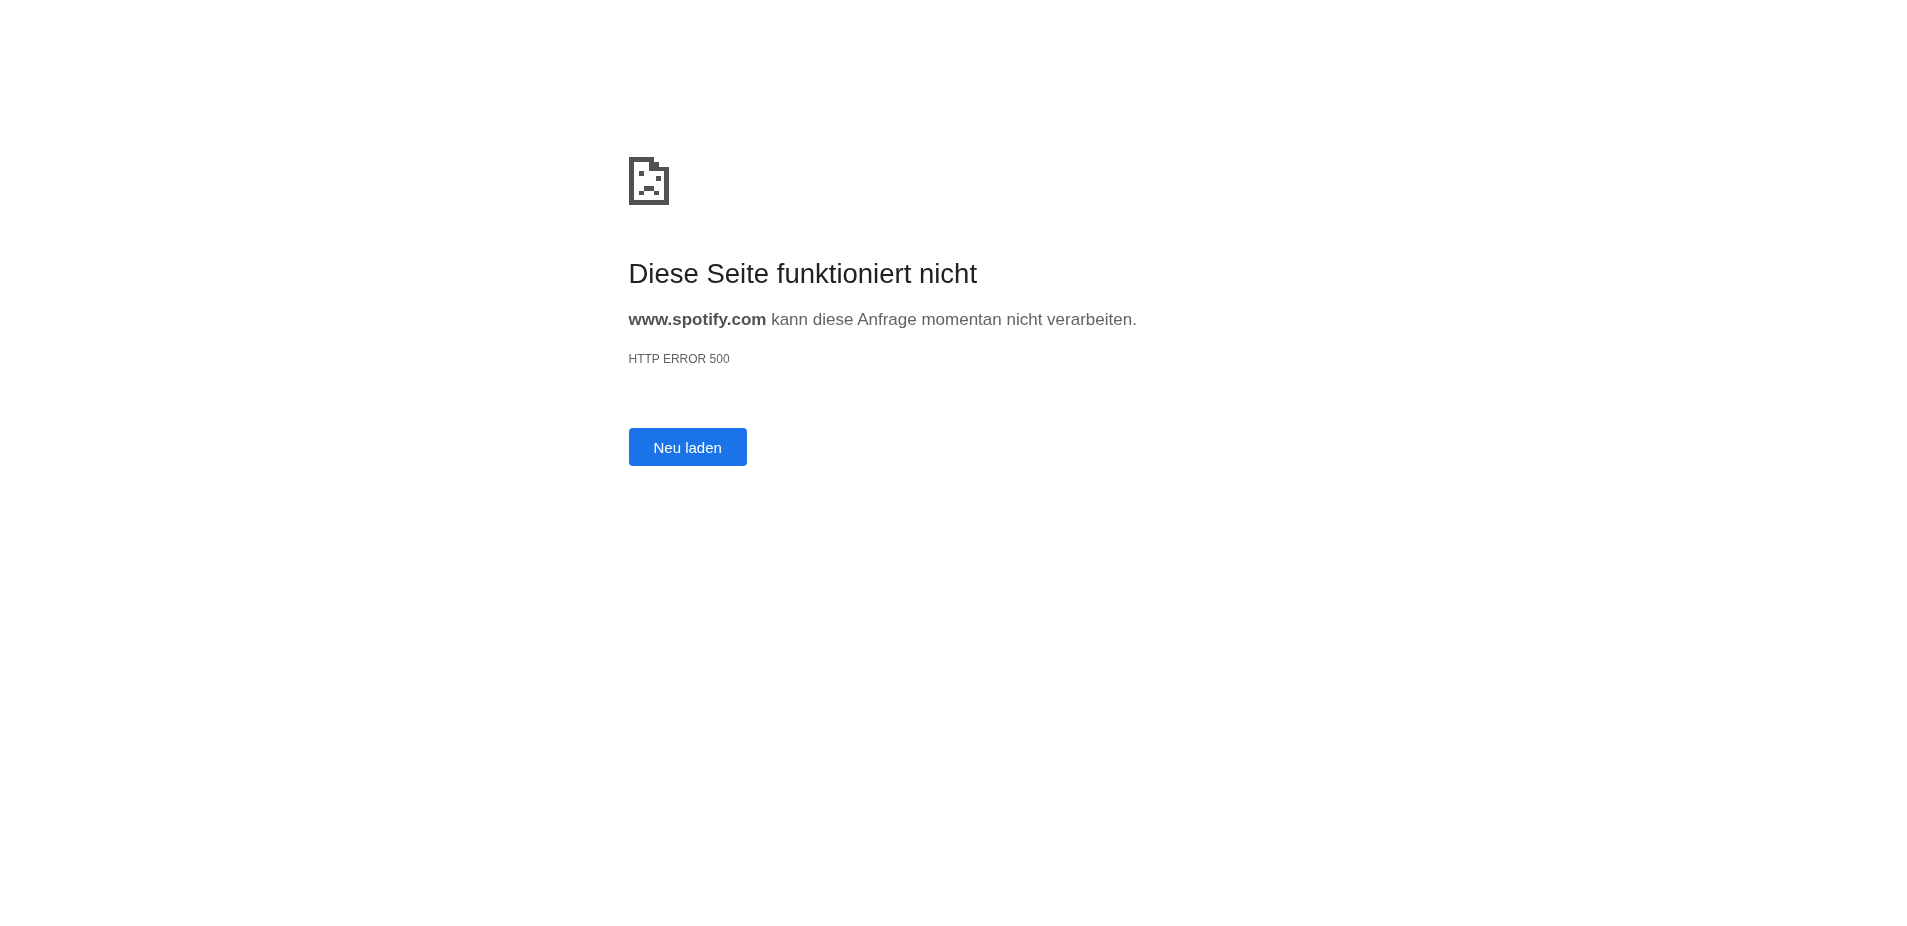 This screenshot has width=1907, height=926. What do you see at coordinates (687, 447) in the screenshot?
I see `reload-button: Neu laden` at bounding box center [687, 447].